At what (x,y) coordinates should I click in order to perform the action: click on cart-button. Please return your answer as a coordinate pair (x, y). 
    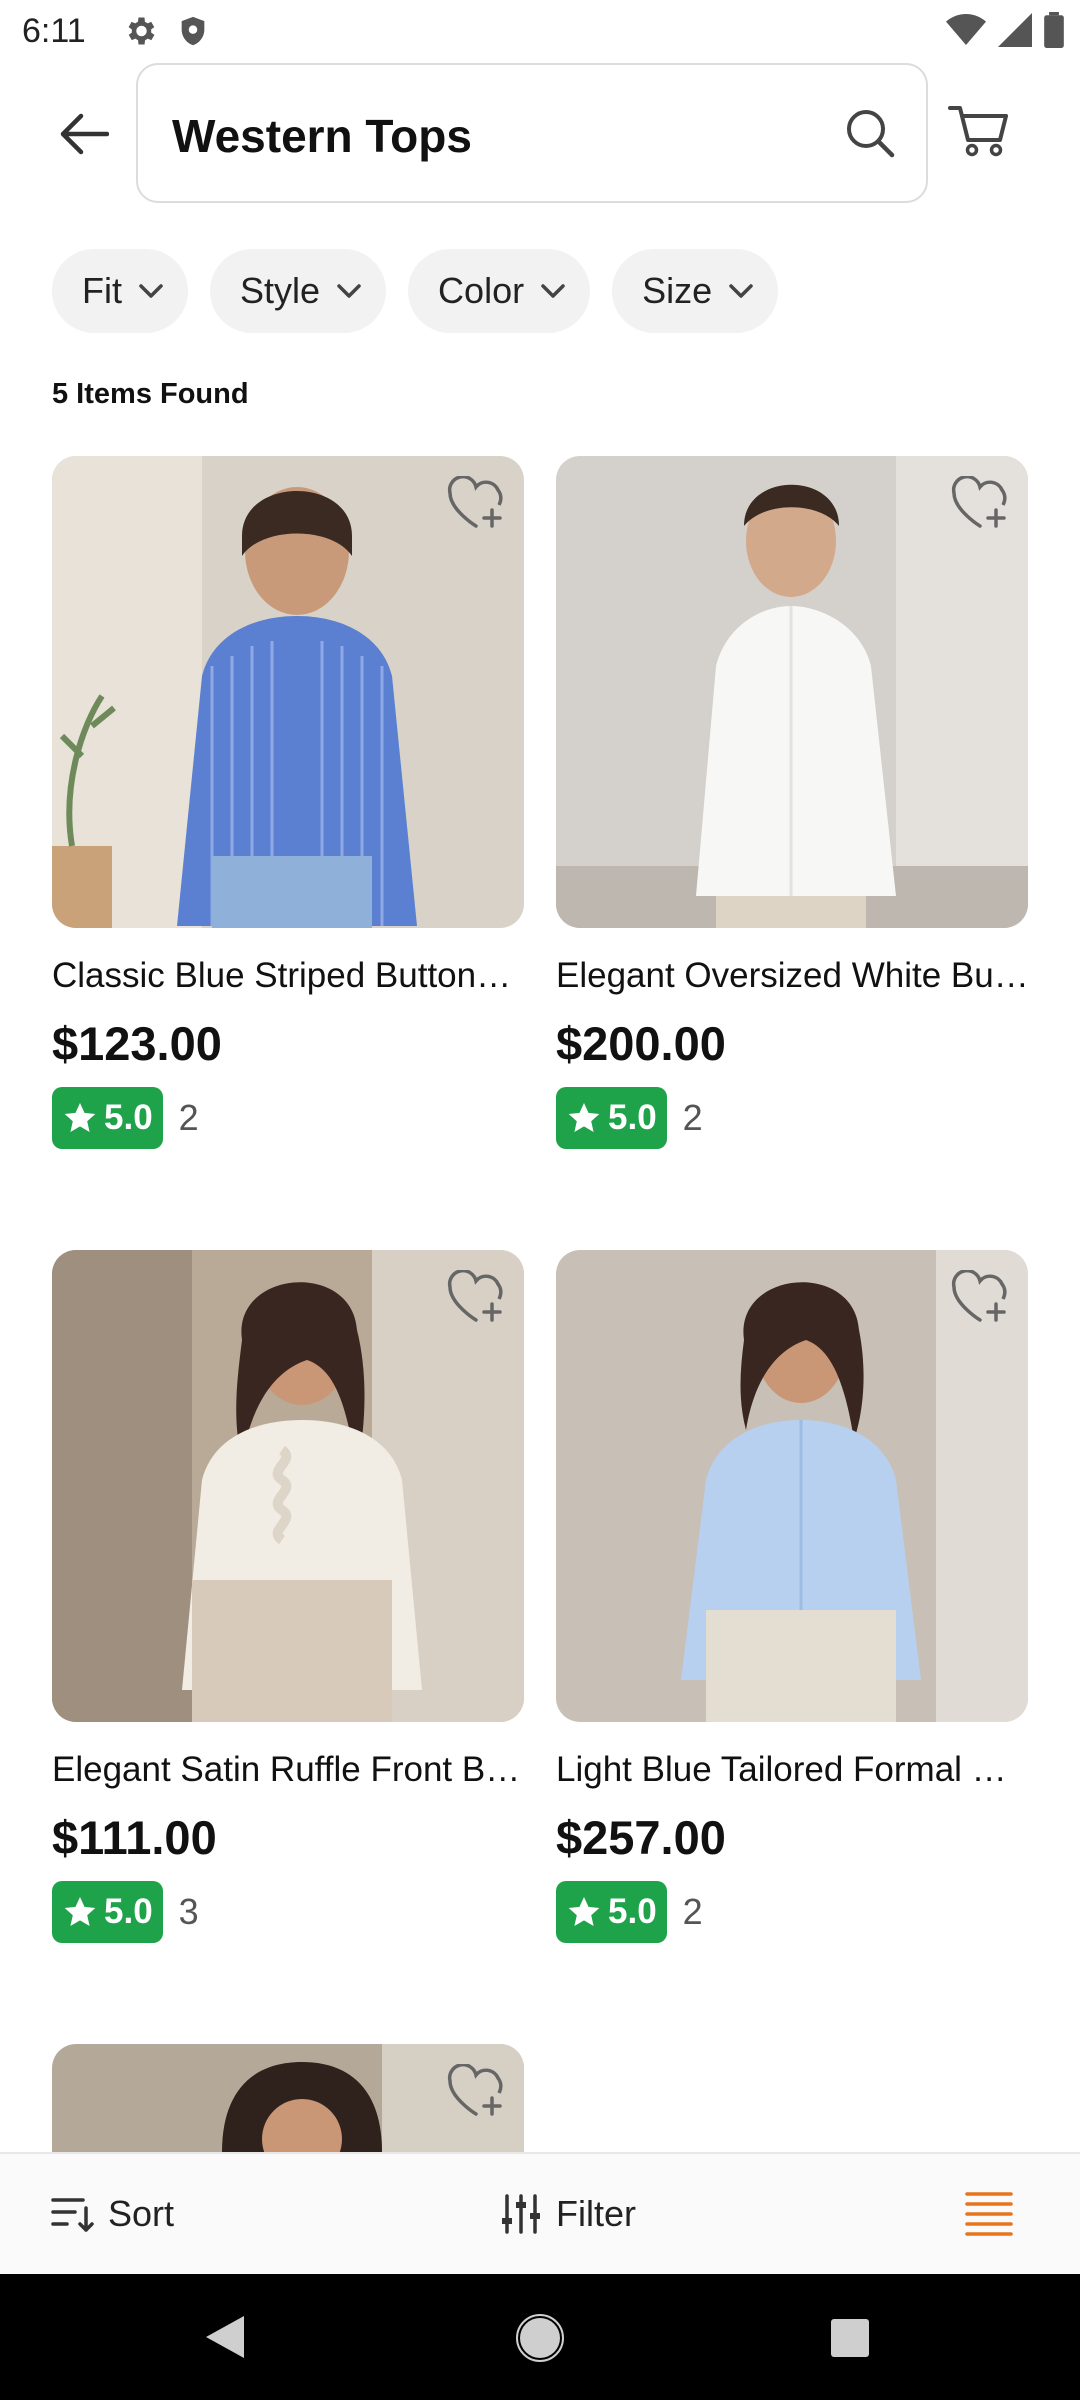
    Looking at the image, I should click on (980, 134).